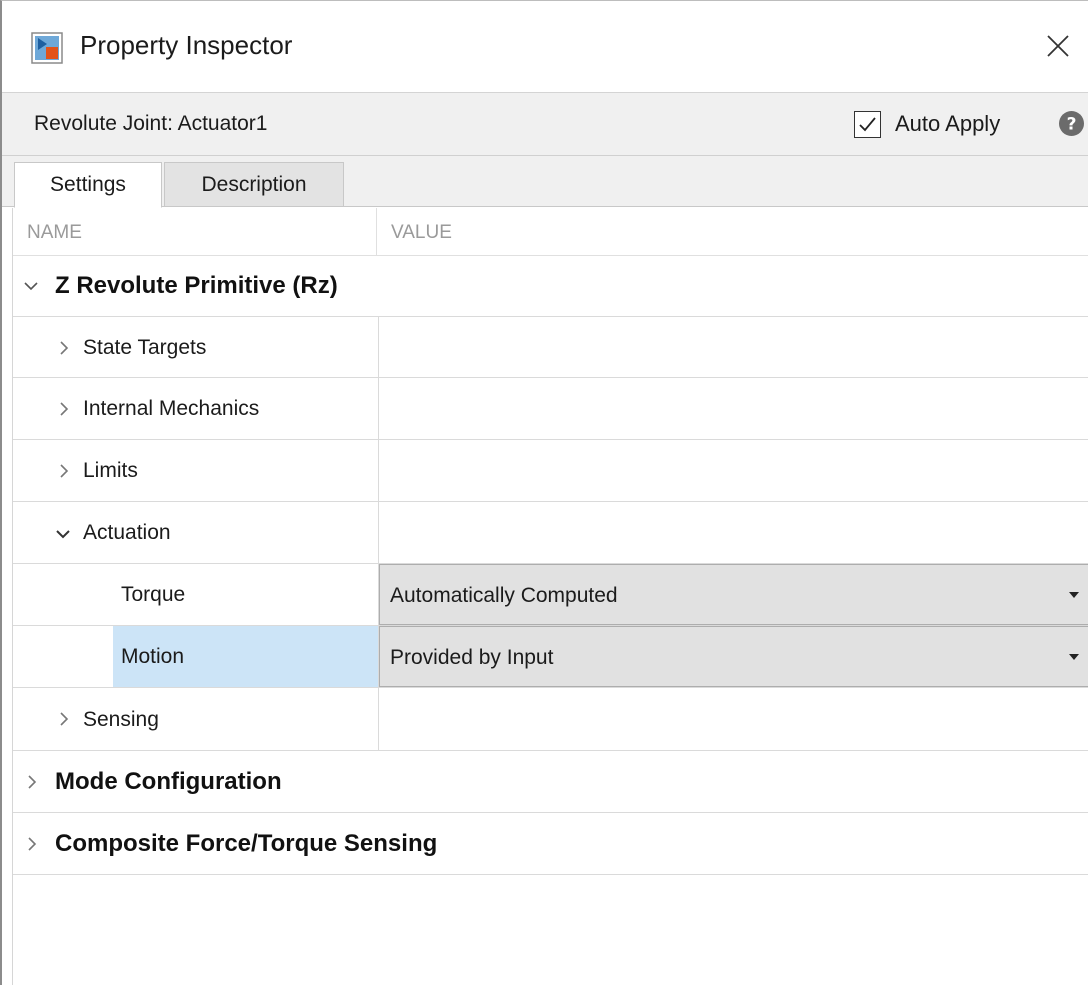 This screenshot has height=985, width=1088. I want to click on block-header: Revolute Joint: Actuator1 Auto Apply ?, so click(545, 124).